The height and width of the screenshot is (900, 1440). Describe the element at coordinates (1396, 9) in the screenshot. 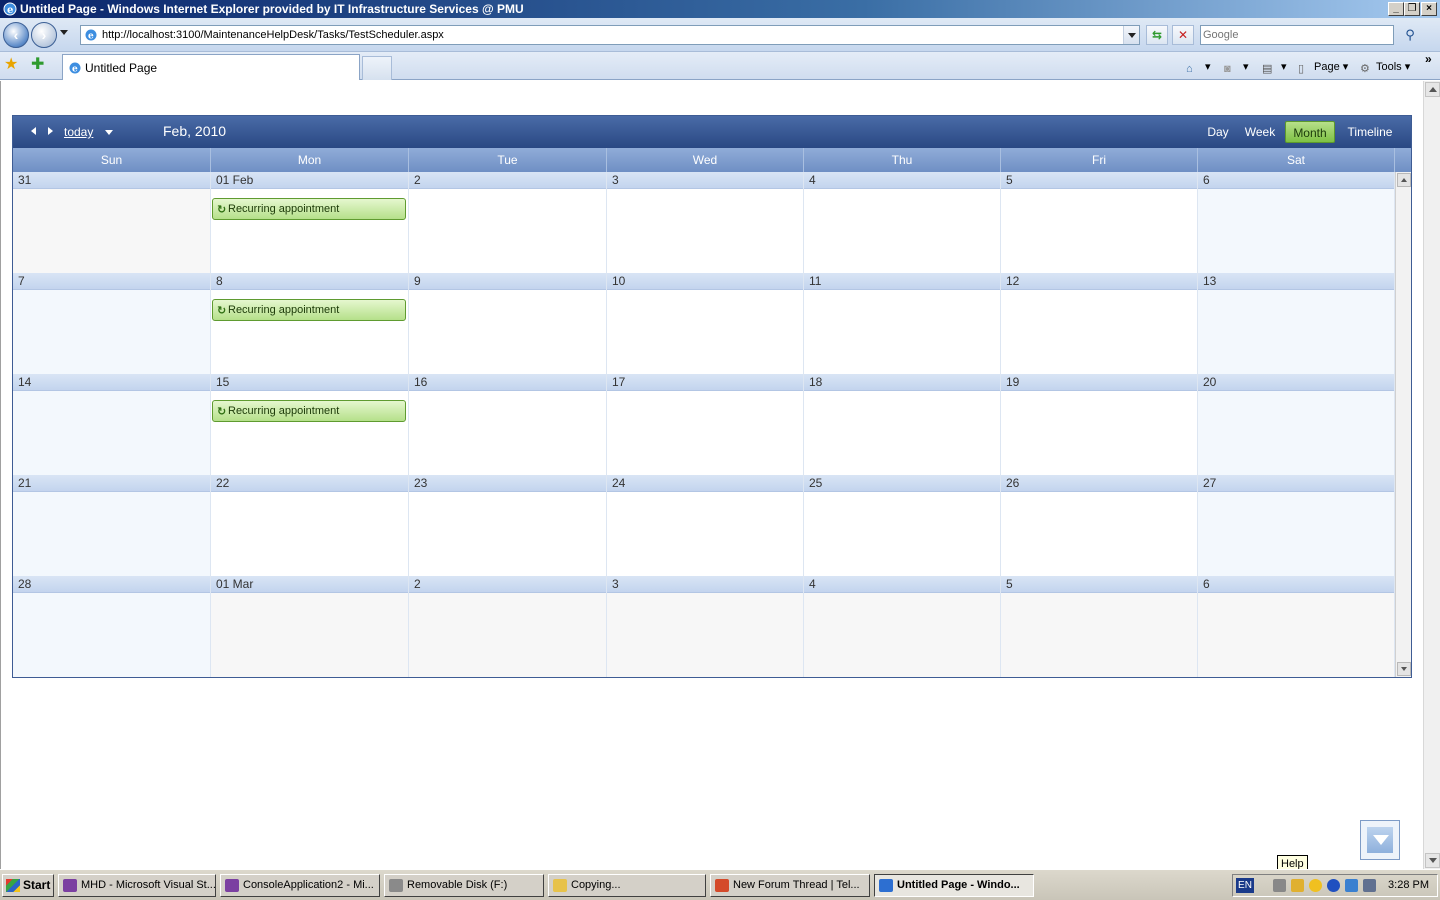

I see `minimize-button: _` at that location.